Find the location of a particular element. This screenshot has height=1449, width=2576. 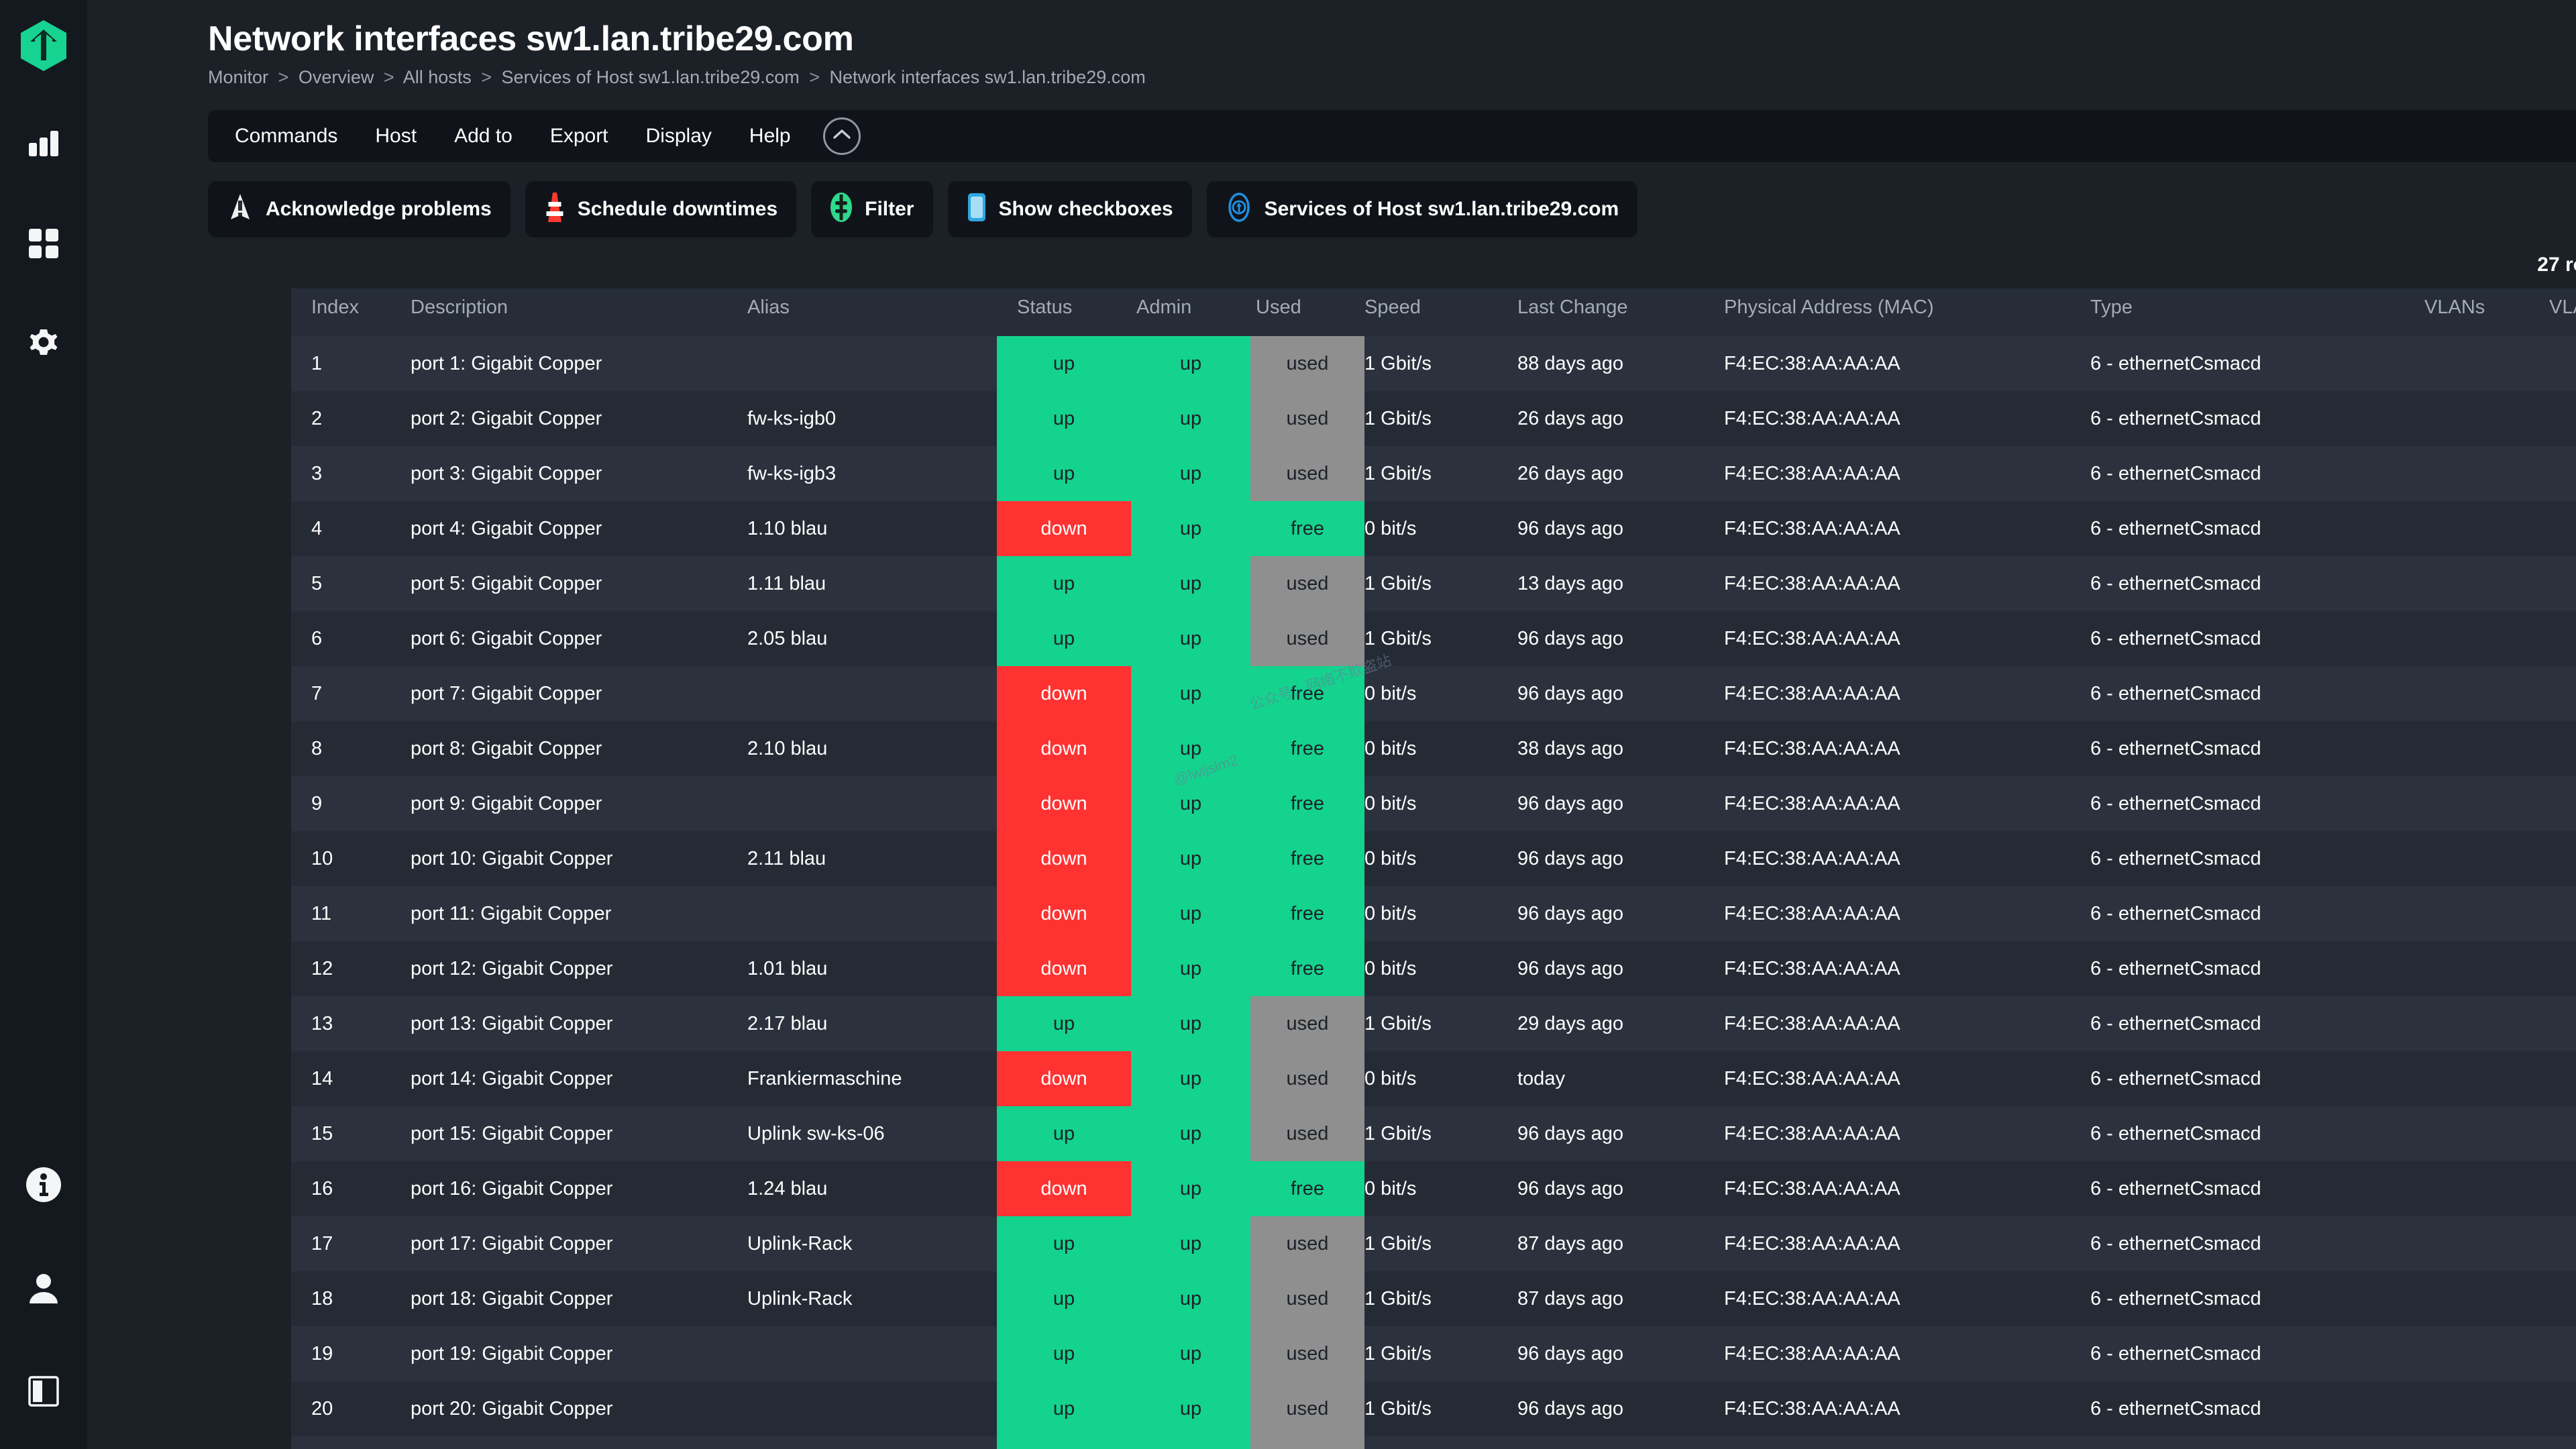

bar-chart-icon is located at coordinates (43, 143).